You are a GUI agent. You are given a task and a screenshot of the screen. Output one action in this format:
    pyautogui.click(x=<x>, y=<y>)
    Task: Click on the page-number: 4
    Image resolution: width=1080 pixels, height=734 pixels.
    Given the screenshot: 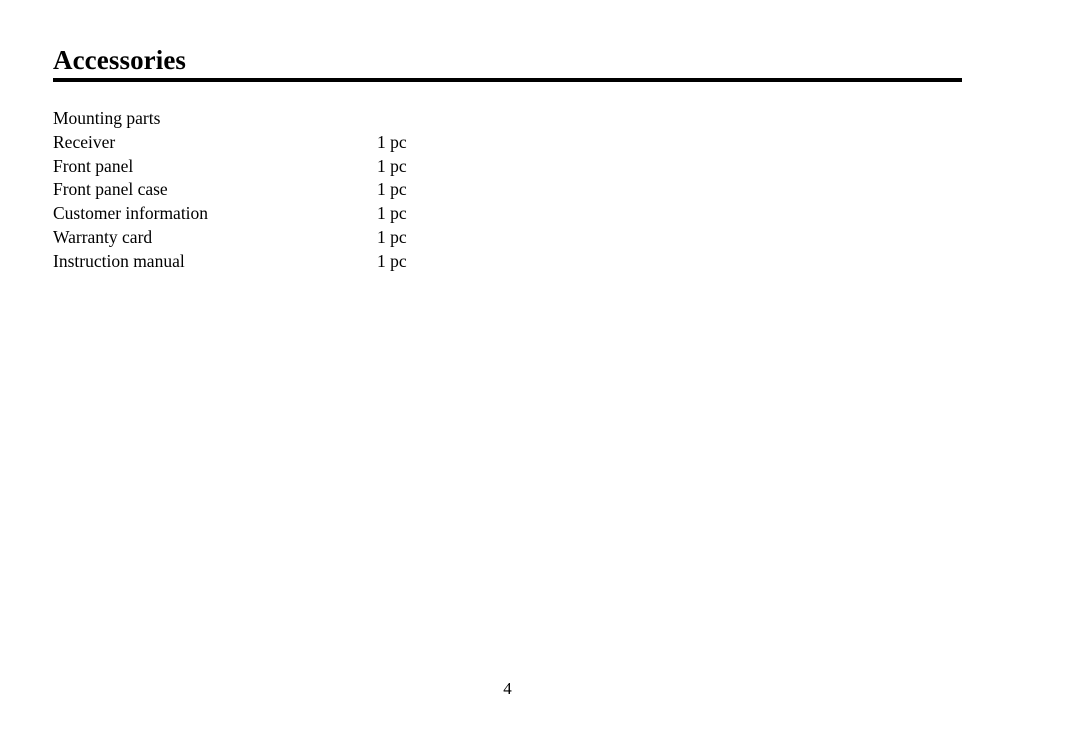 What is the action you would take?
    pyautogui.click(x=507, y=688)
    